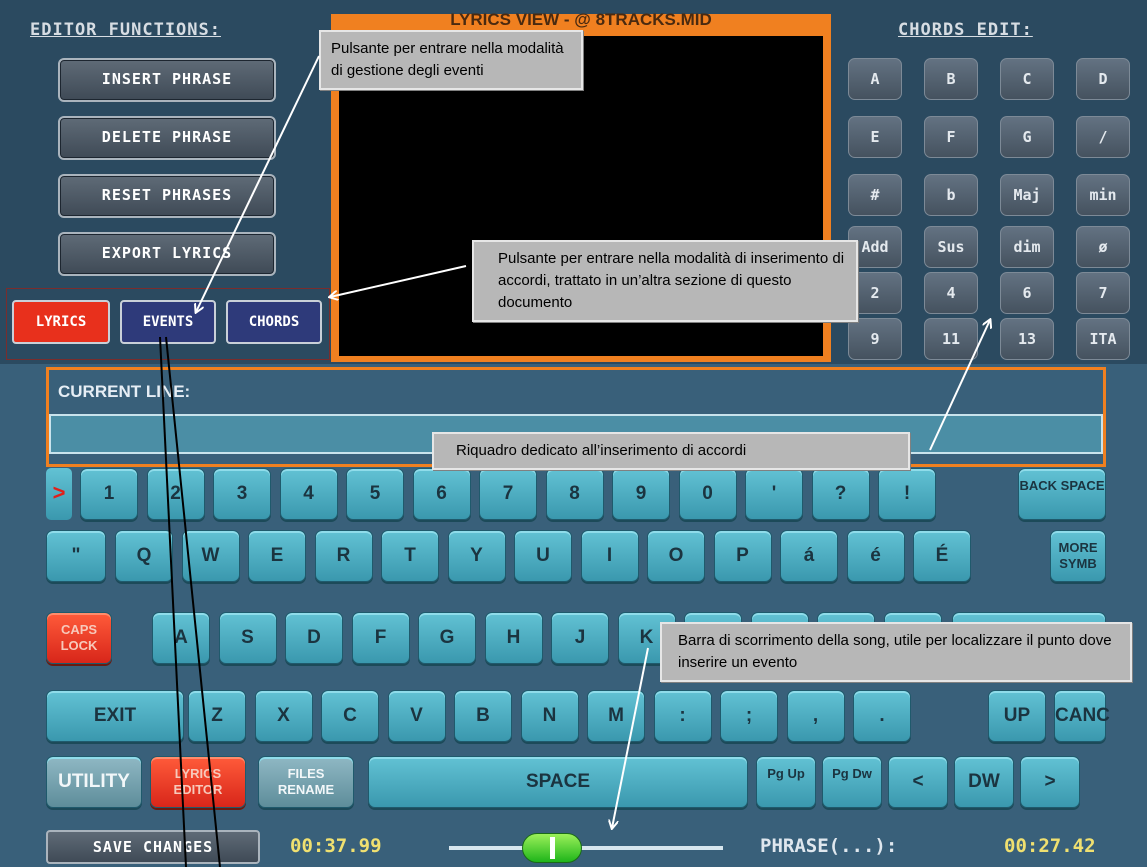 The height and width of the screenshot is (867, 1147). Describe the element at coordinates (580, 638) in the screenshot. I see `key-j: J` at that location.